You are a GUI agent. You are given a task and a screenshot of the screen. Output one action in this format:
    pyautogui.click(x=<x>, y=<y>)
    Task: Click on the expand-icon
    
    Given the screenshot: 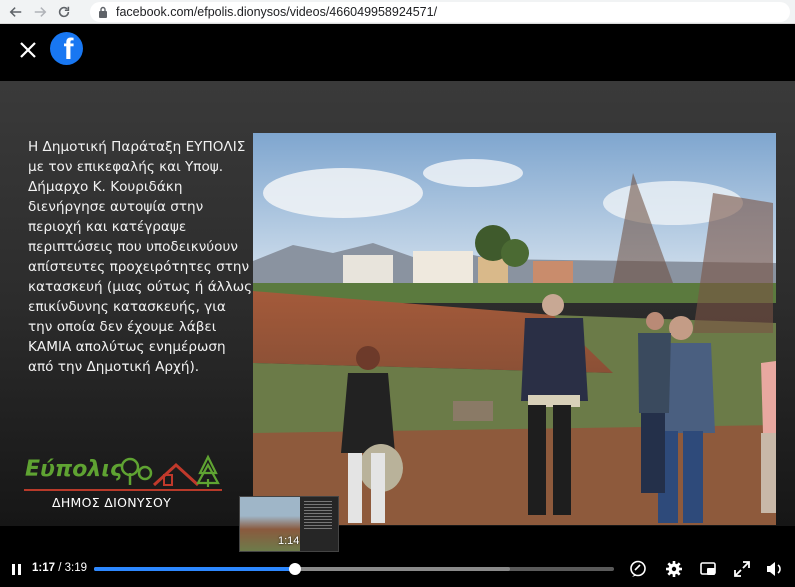 What is the action you would take?
    pyautogui.click(x=742, y=569)
    